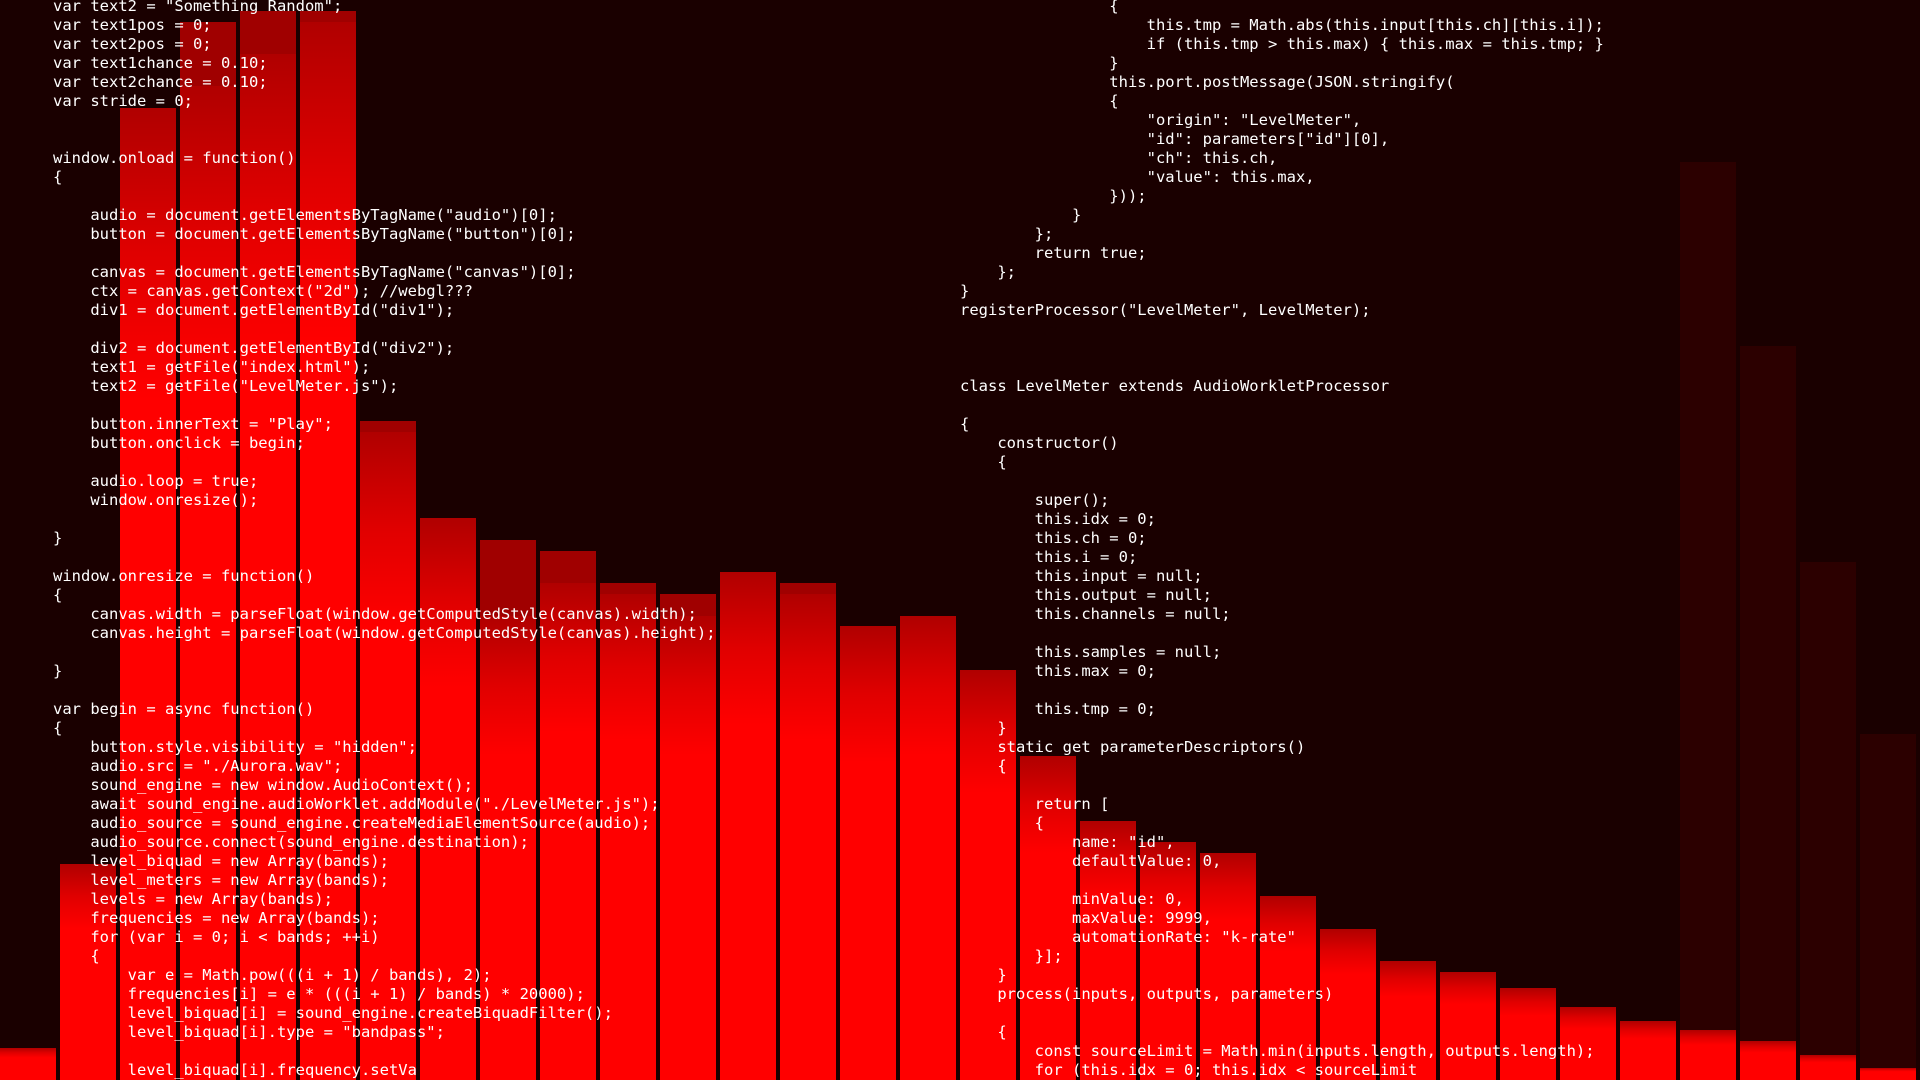 This screenshot has height=1080, width=1920. Describe the element at coordinates (1067, 842) in the screenshot. I see `code-line: name: "id",` at that location.